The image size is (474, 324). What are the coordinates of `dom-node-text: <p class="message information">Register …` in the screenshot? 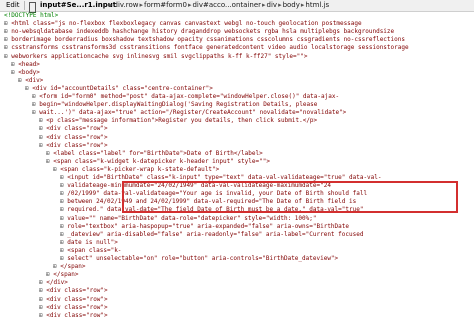 It's located at (182, 121).